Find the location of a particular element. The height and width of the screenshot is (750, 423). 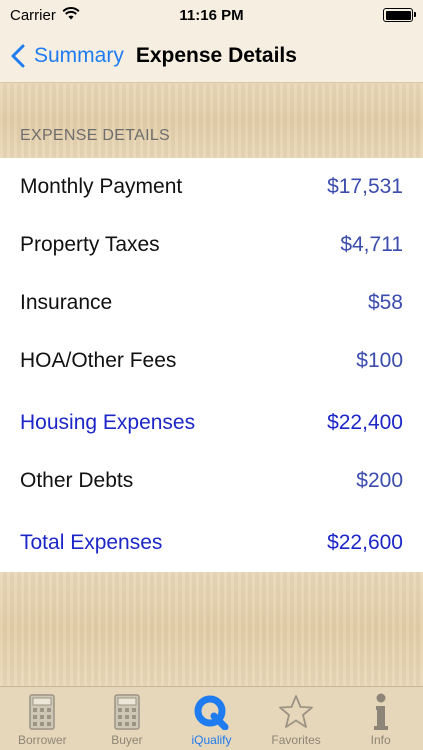

page-title: Expense Details is located at coordinates (216, 55).